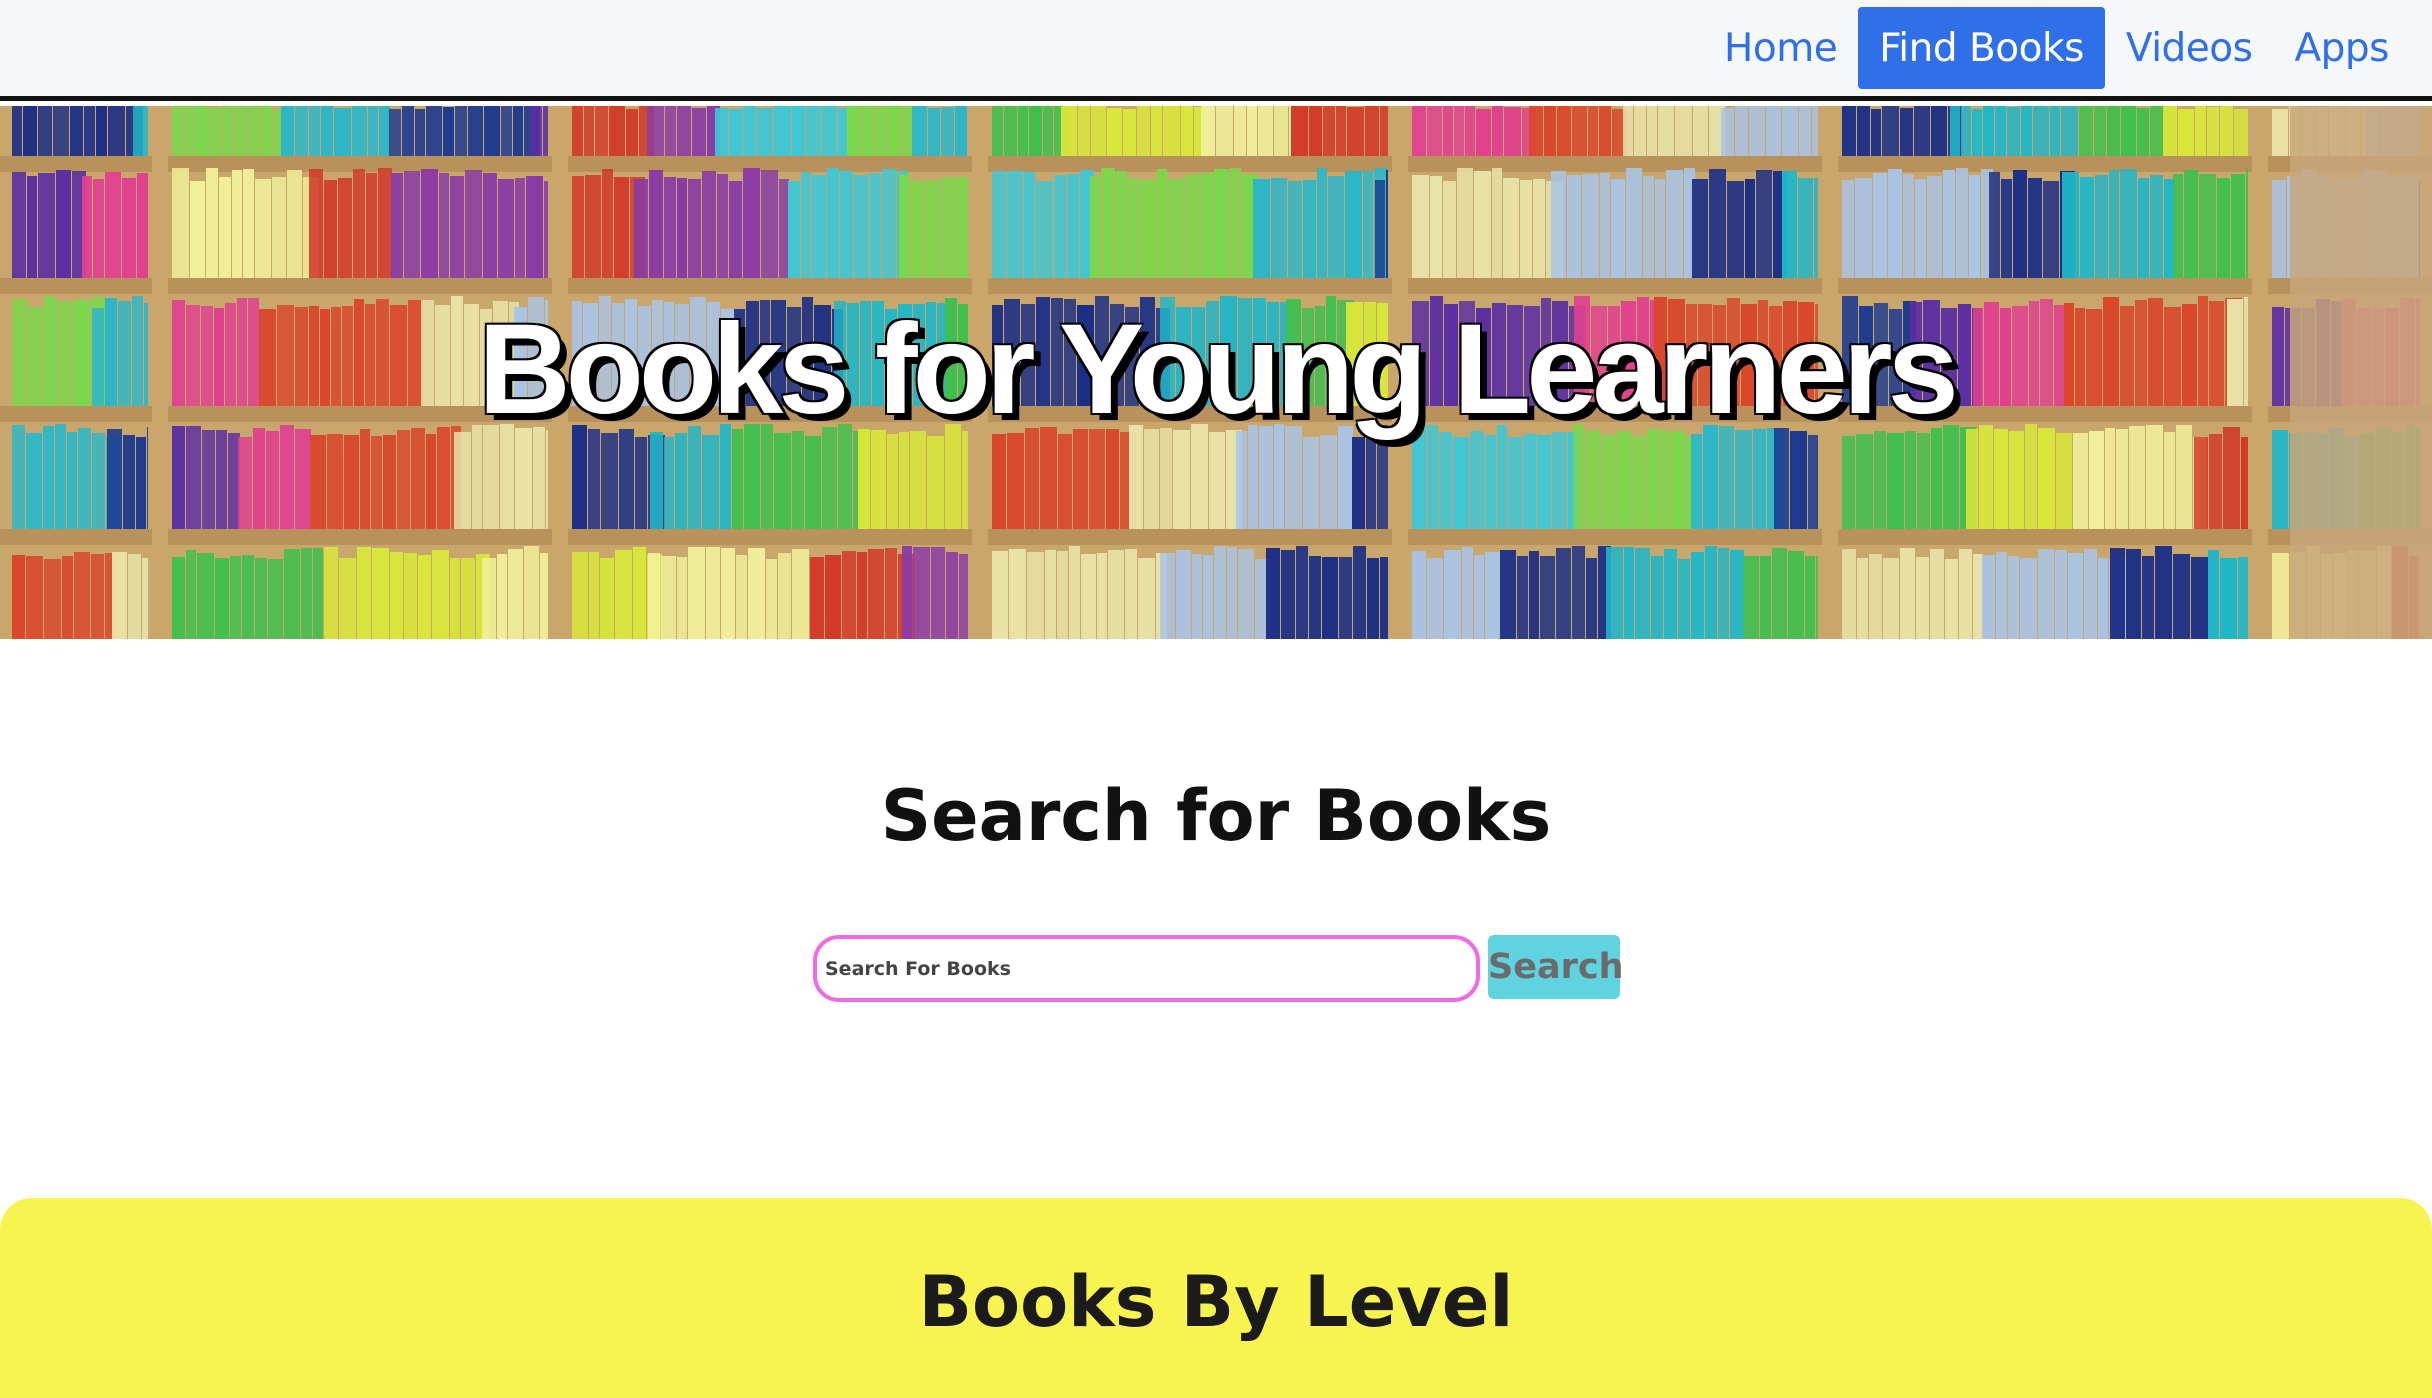  What do you see at coordinates (2341, 48) in the screenshot?
I see `nav-link-apps: Apps` at bounding box center [2341, 48].